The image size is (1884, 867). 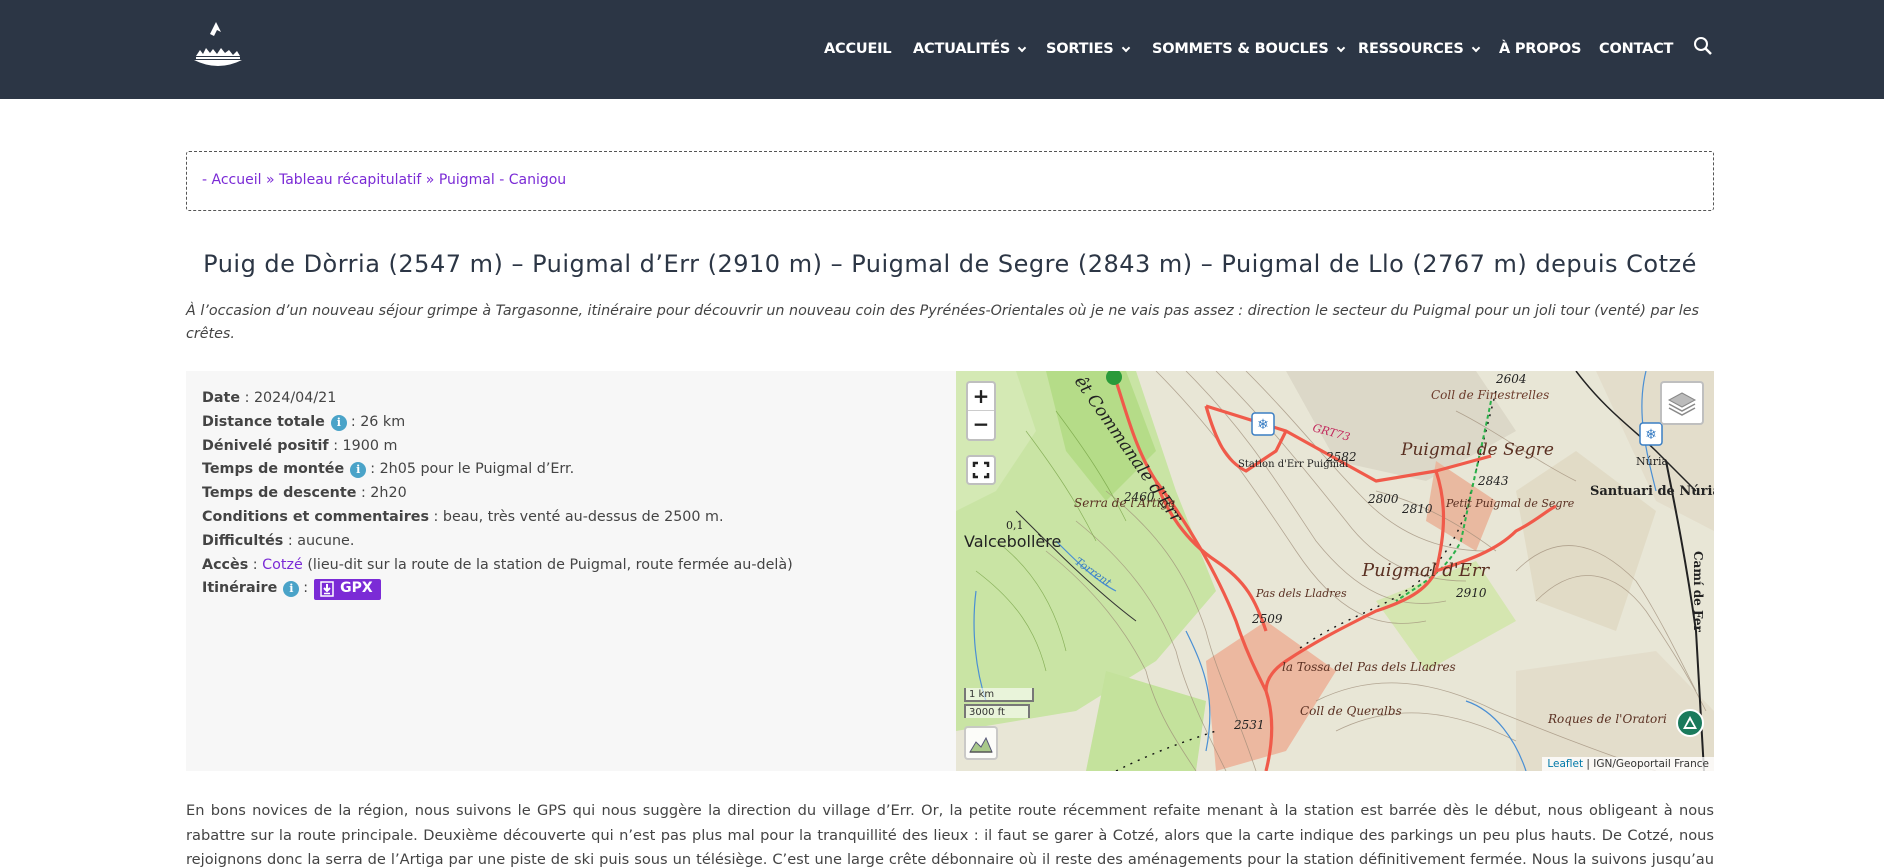 What do you see at coordinates (363, 445) in the screenshot?
I see `info-denivele-value: : 1900 m` at bounding box center [363, 445].